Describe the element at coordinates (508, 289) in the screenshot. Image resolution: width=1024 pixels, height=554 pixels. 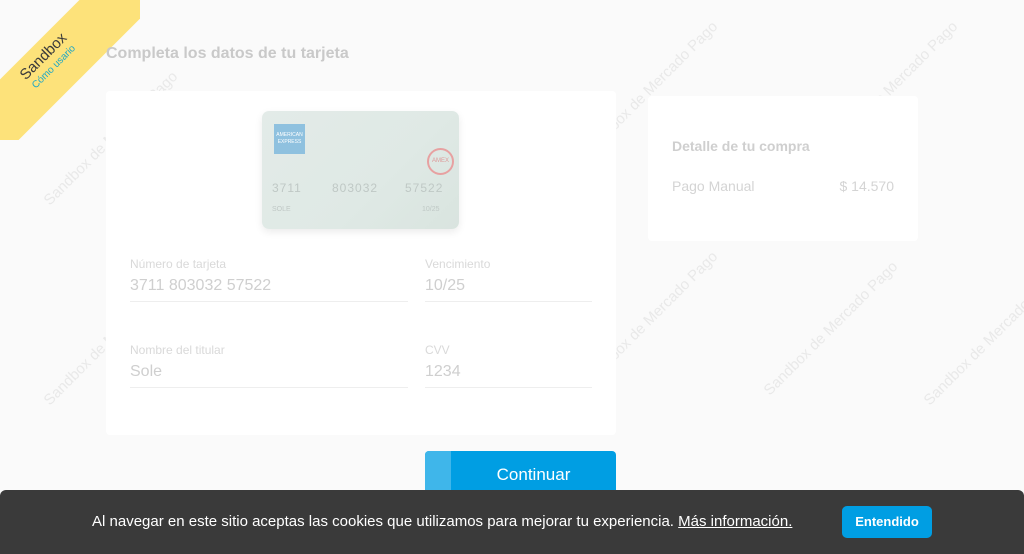
I see `expiry-input: 10/25` at that location.